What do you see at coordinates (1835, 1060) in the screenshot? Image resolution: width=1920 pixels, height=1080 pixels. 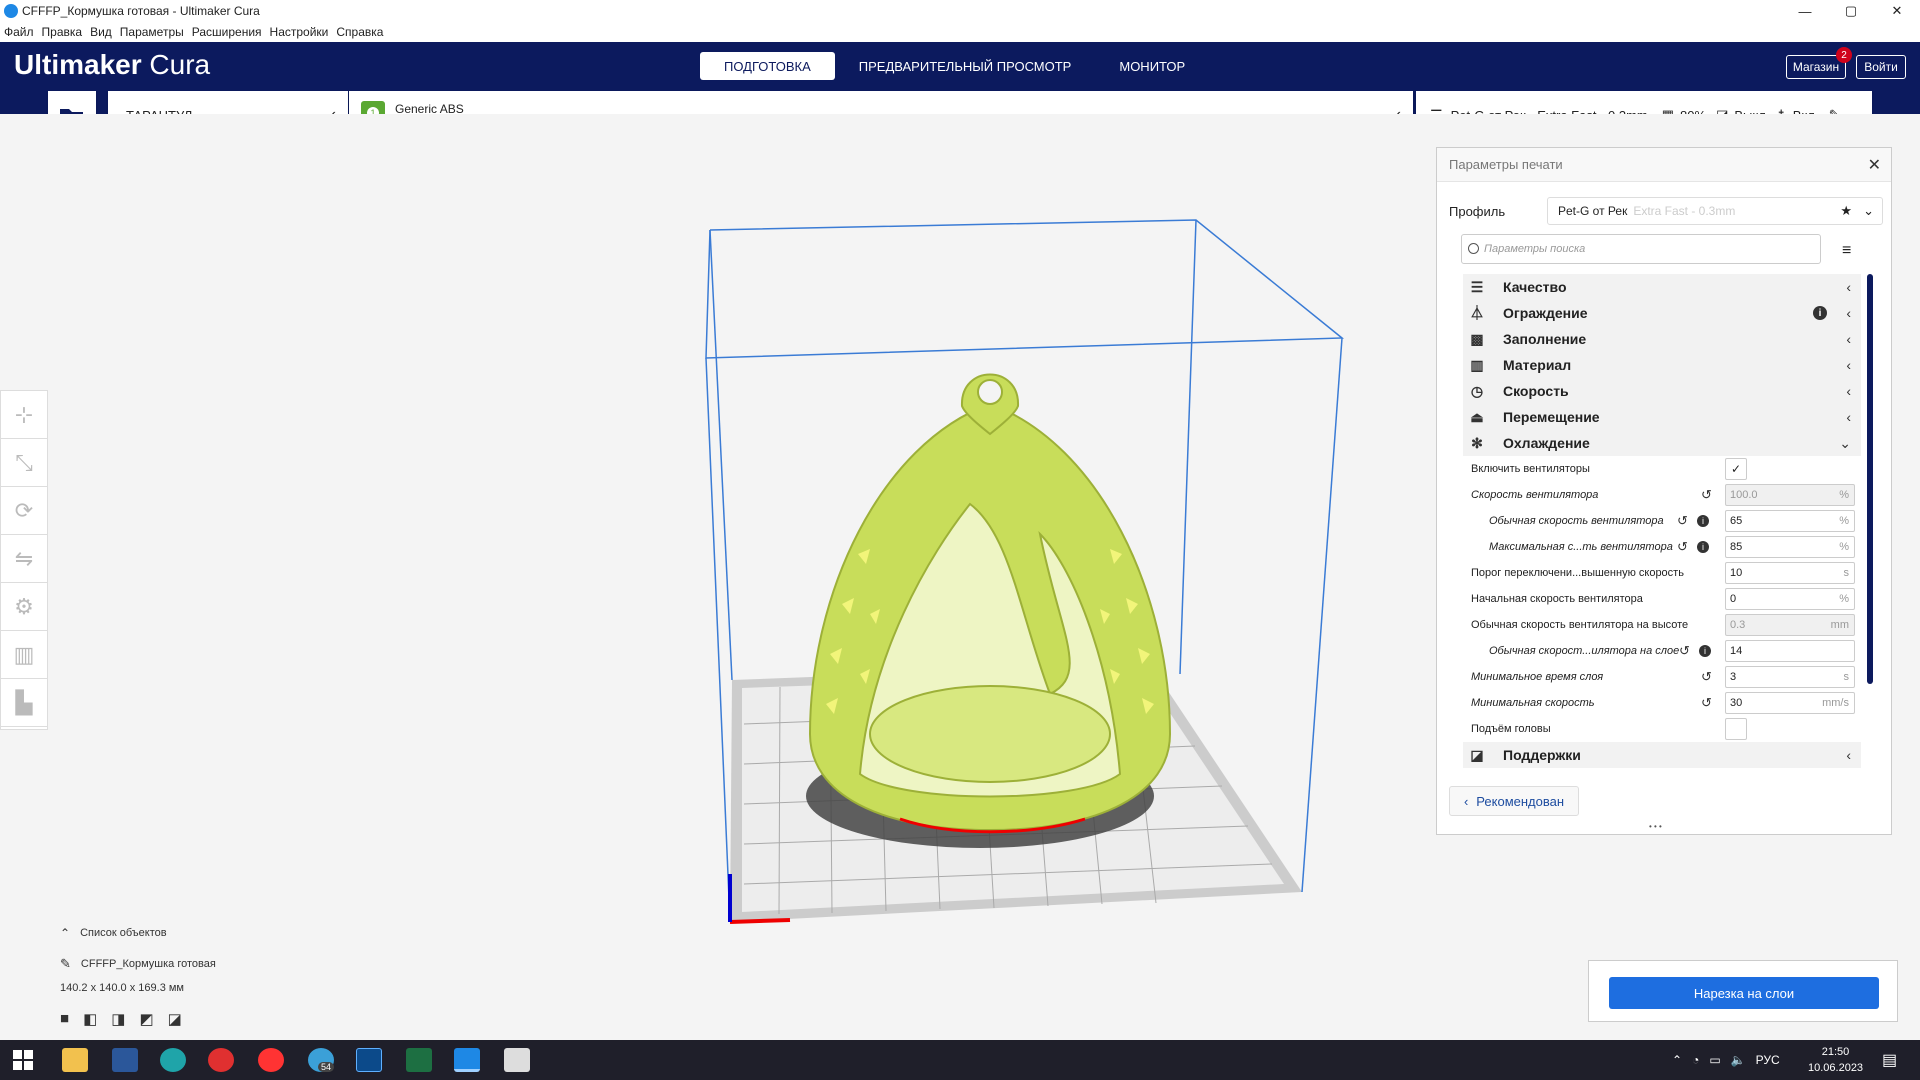 I see `clock: 21:50 10.06.2023` at bounding box center [1835, 1060].